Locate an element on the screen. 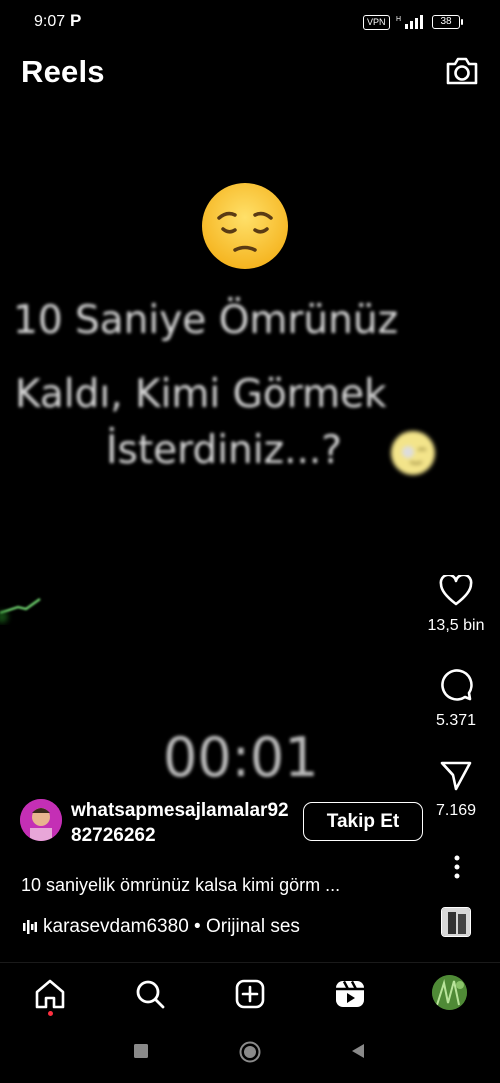 This screenshot has height=1083, width=500. system-nav-bar is located at coordinates (250, 1052).